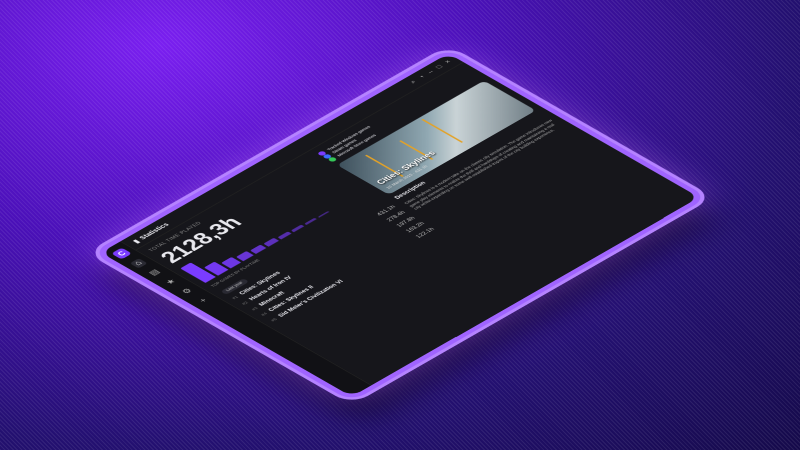 This screenshot has width=800, height=450. What do you see at coordinates (439, 67) in the screenshot?
I see `maximize-icon: □` at bounding box center [439, 67].